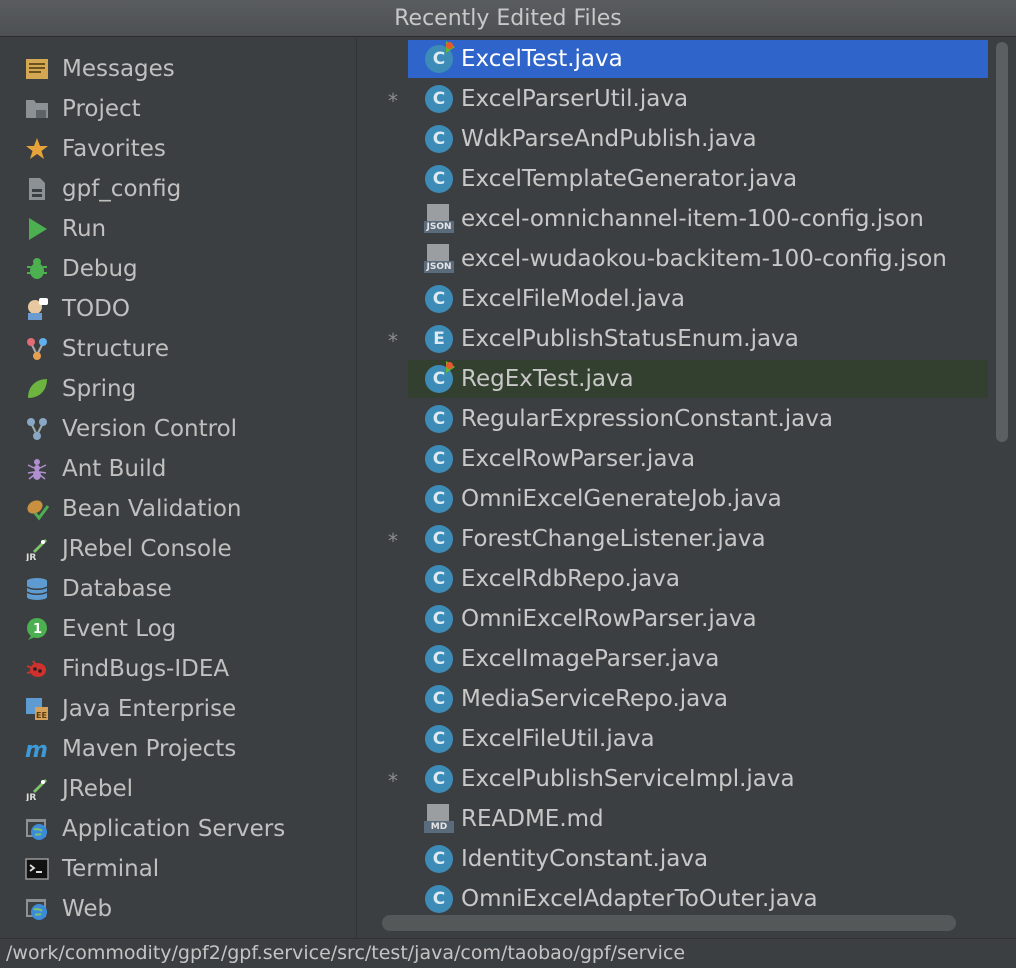 The height and width of the screenshot is (968, 1016). I want to click on project-icon, so click(37, 109).